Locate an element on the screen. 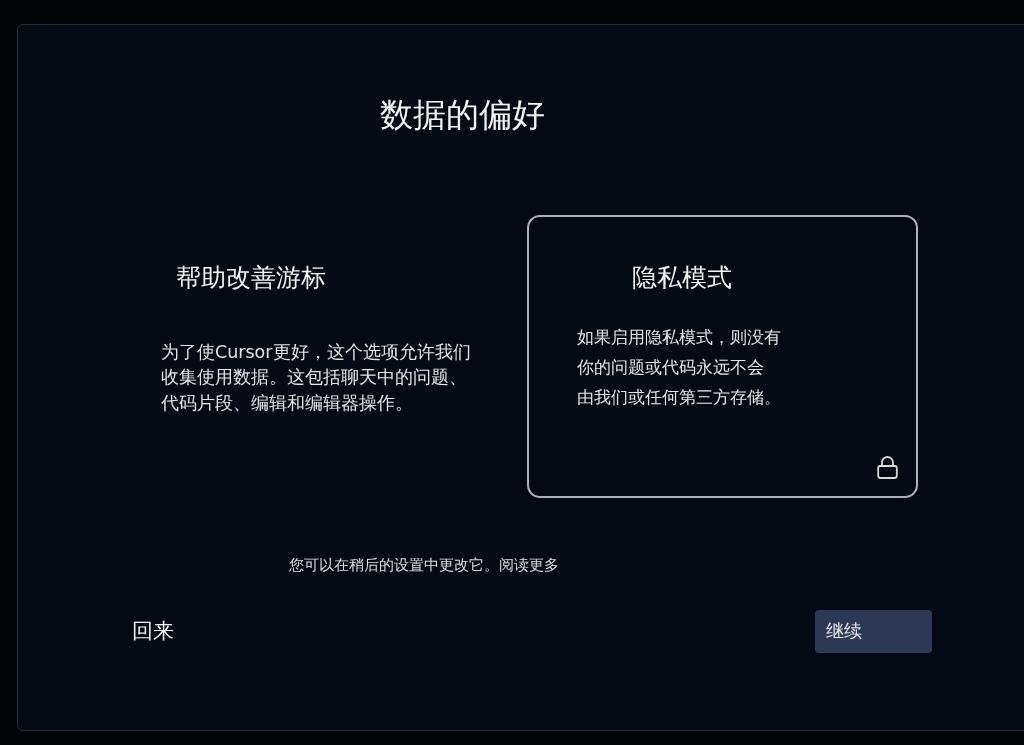 This screenshot has height=745, width=1024. option-description: 如果启用隐私模式，则没有 你的问题或代码永远不会 由我们或任何第三方存储。 is located at coordinates (679, 367).